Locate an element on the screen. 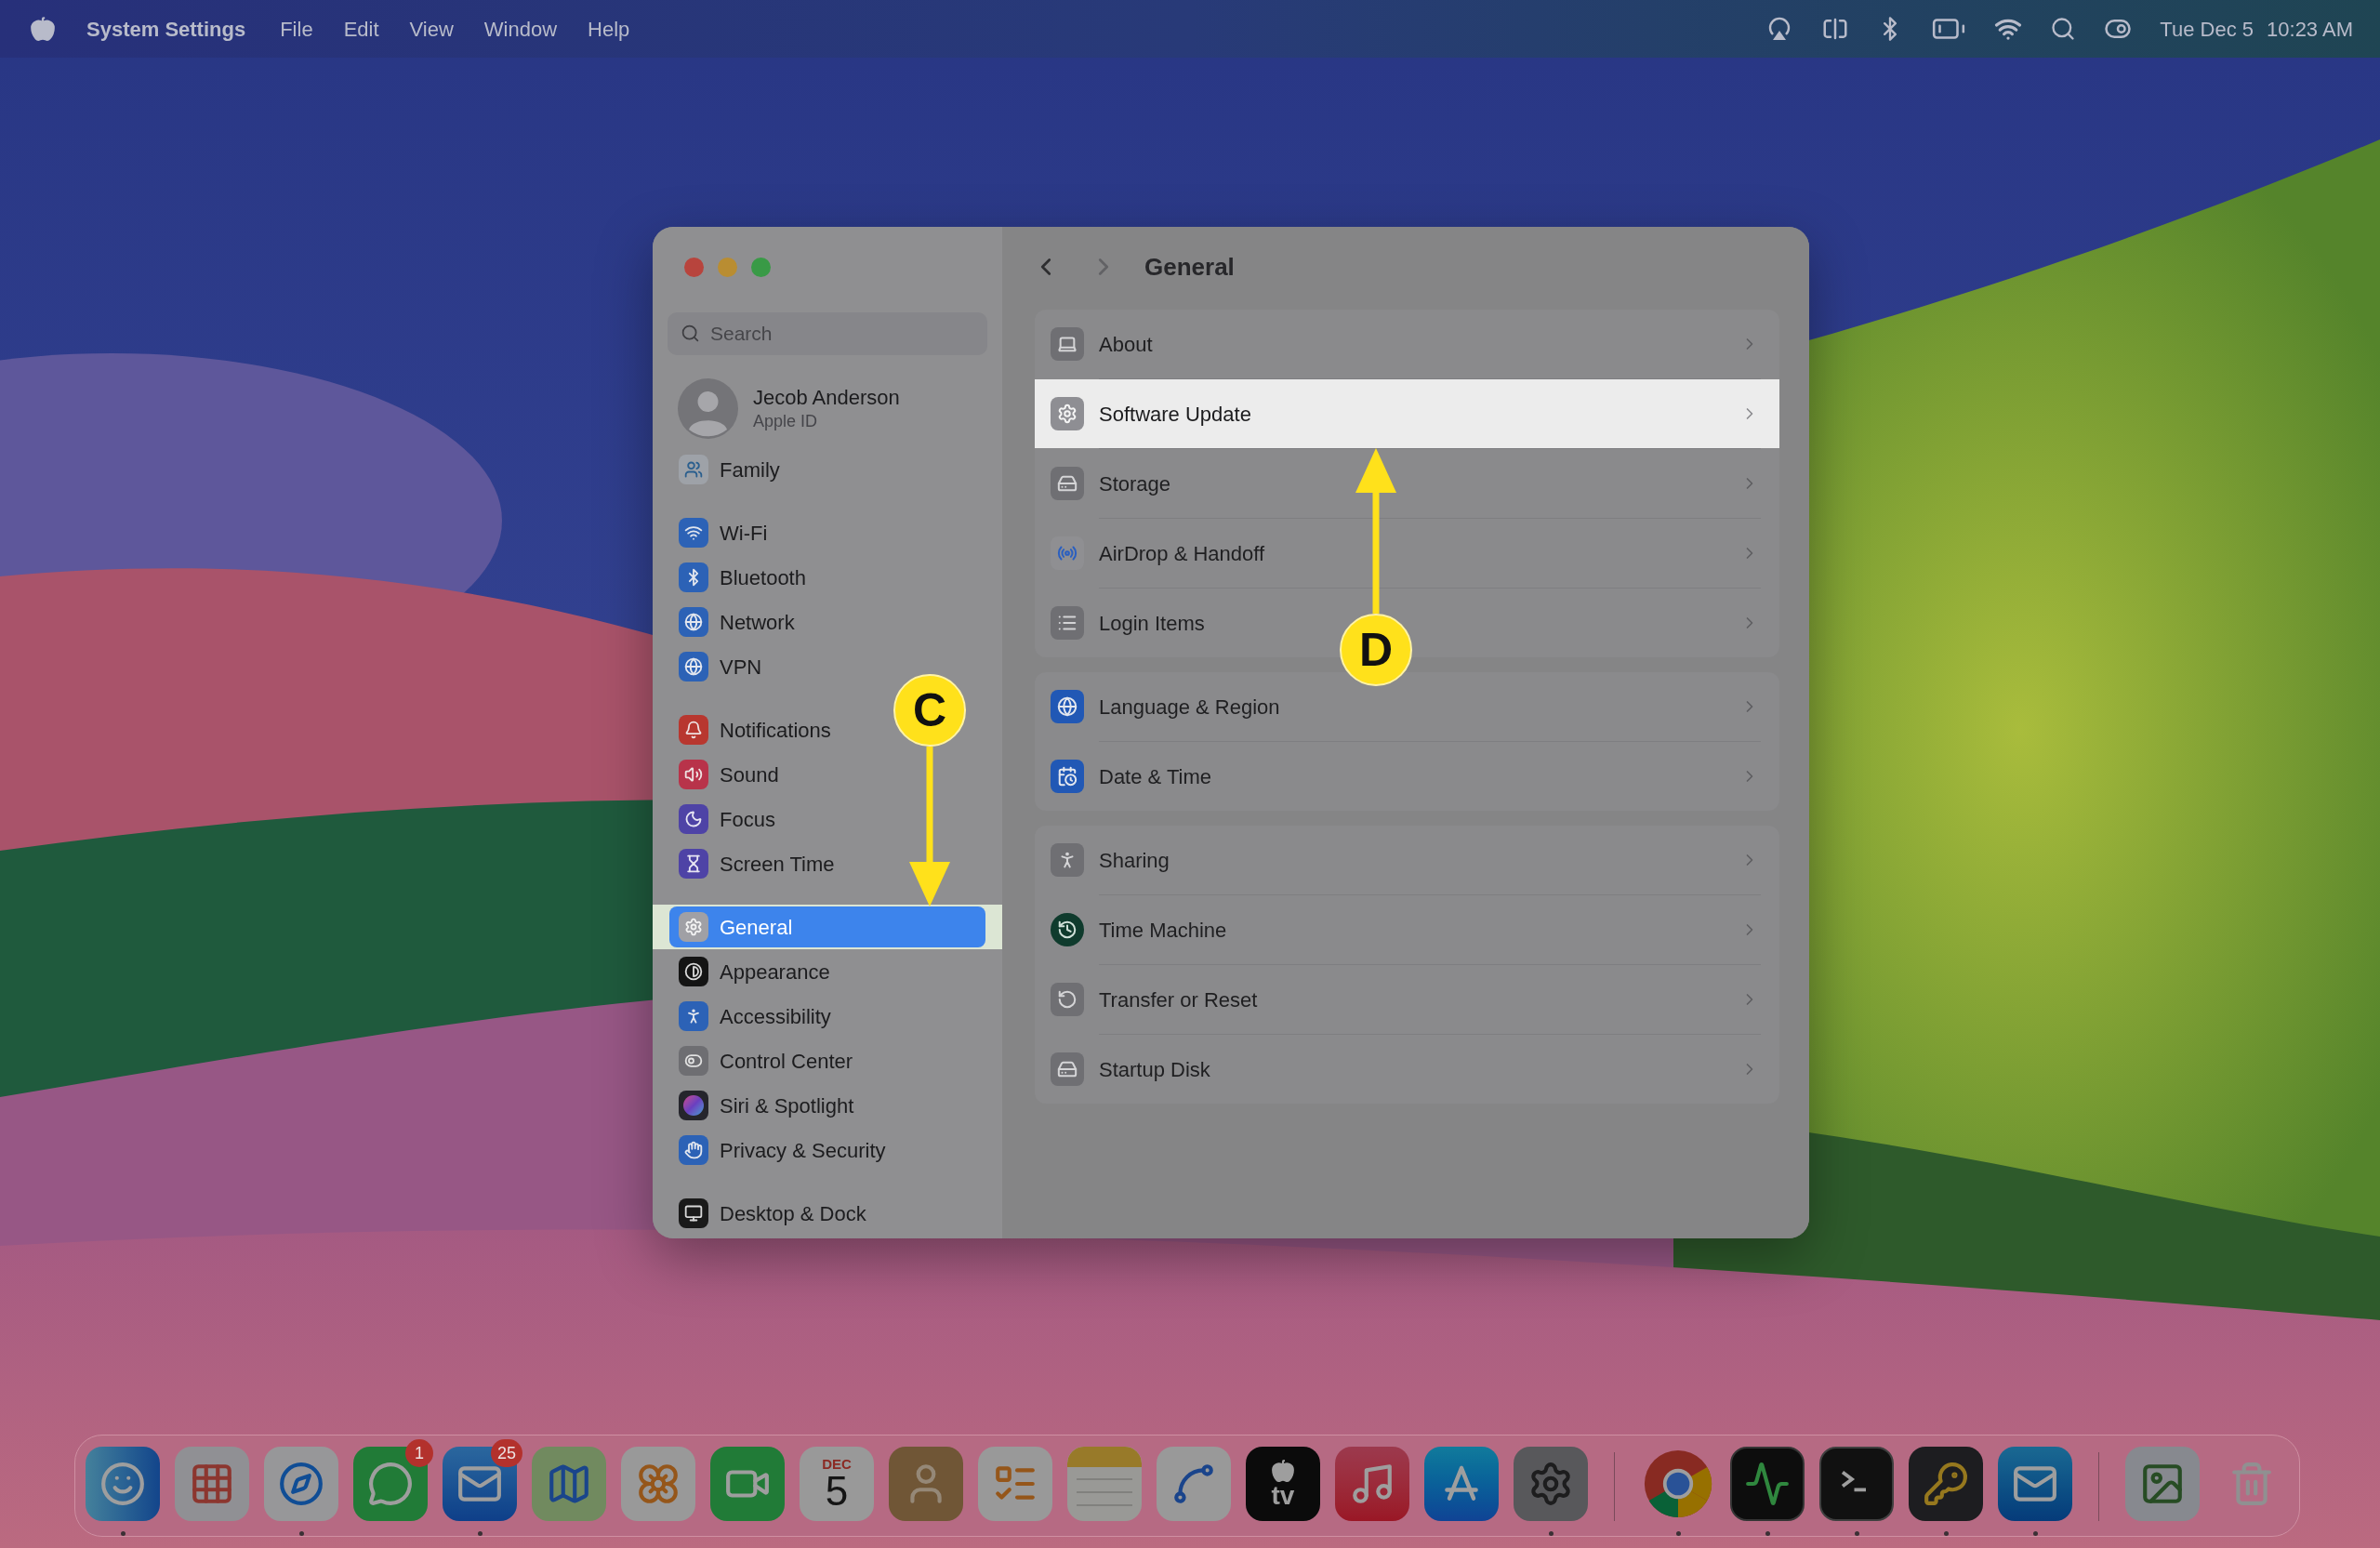 The image size is (2380, 1548). monitor-icon is located at coordinates (693, 1213).